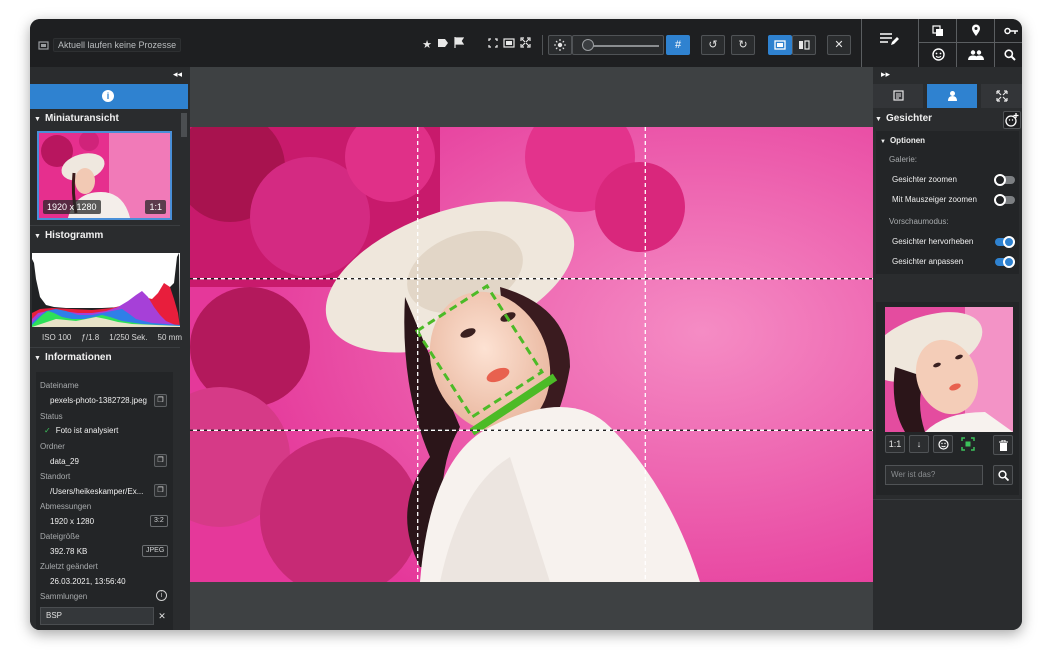 This screenshot has width=1047, height=652. Describe the element at coordinates (1003, 445) in the screenshot. I see `delete-face-icon` at that location.